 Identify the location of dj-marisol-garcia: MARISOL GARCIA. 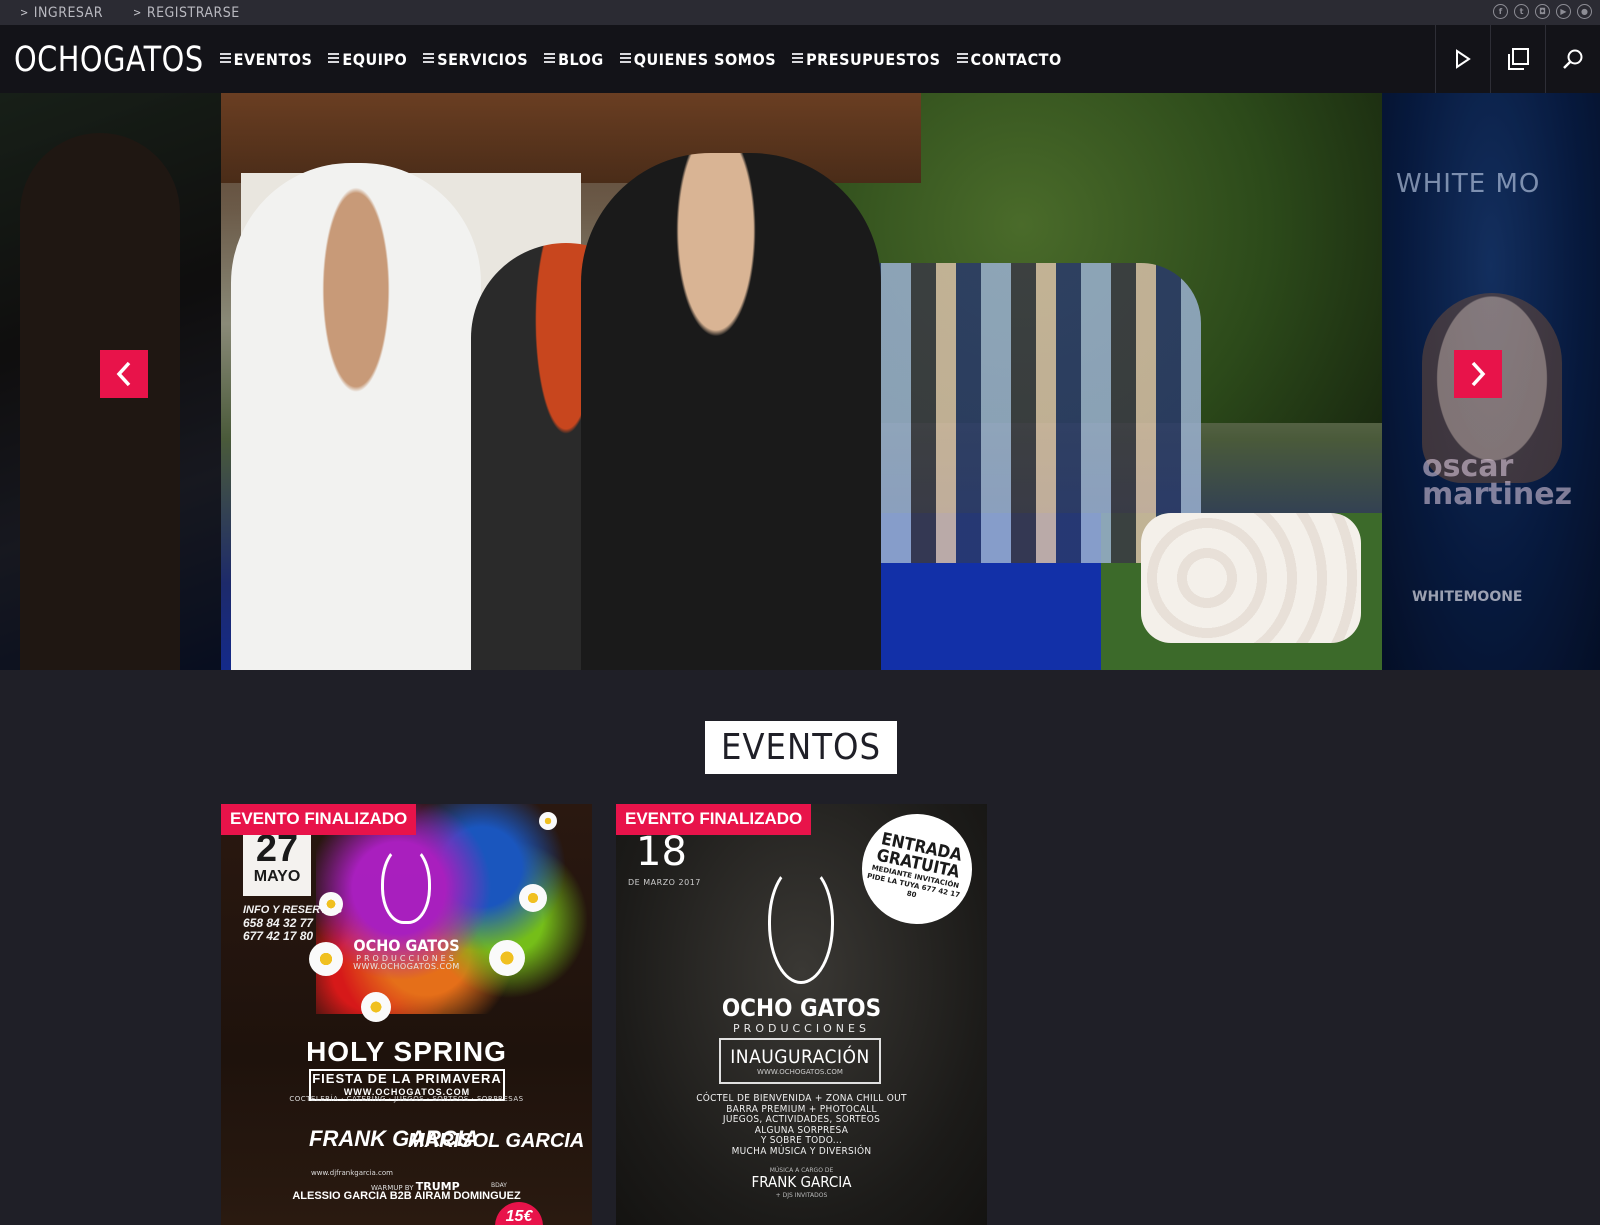
(496, 1141).